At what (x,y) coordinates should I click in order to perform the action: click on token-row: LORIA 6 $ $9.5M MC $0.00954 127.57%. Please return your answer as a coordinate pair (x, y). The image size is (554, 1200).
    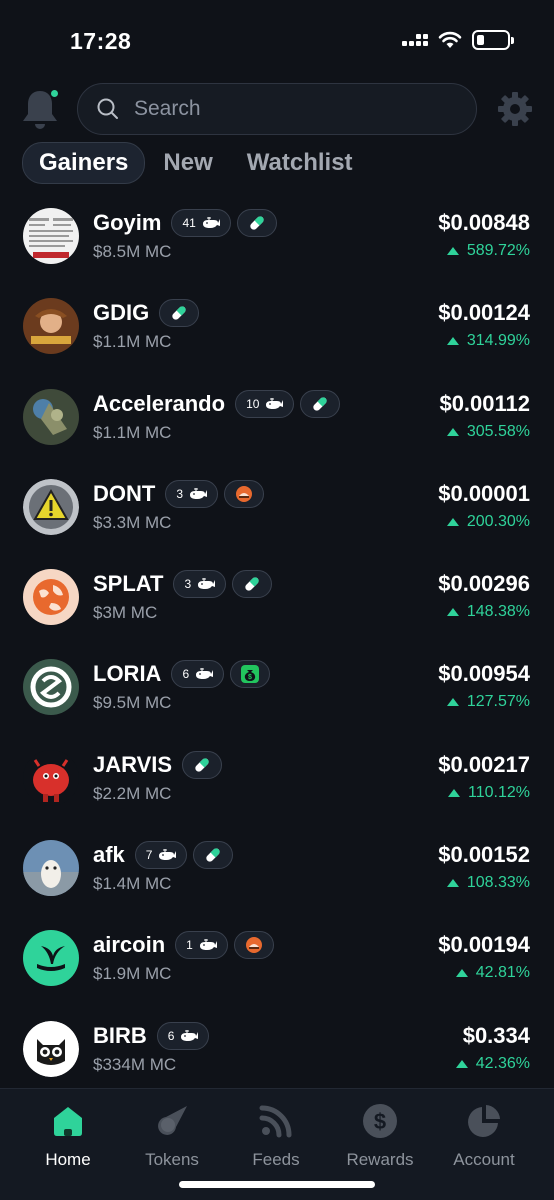
    Looking at the image, I should click on (277, 696).